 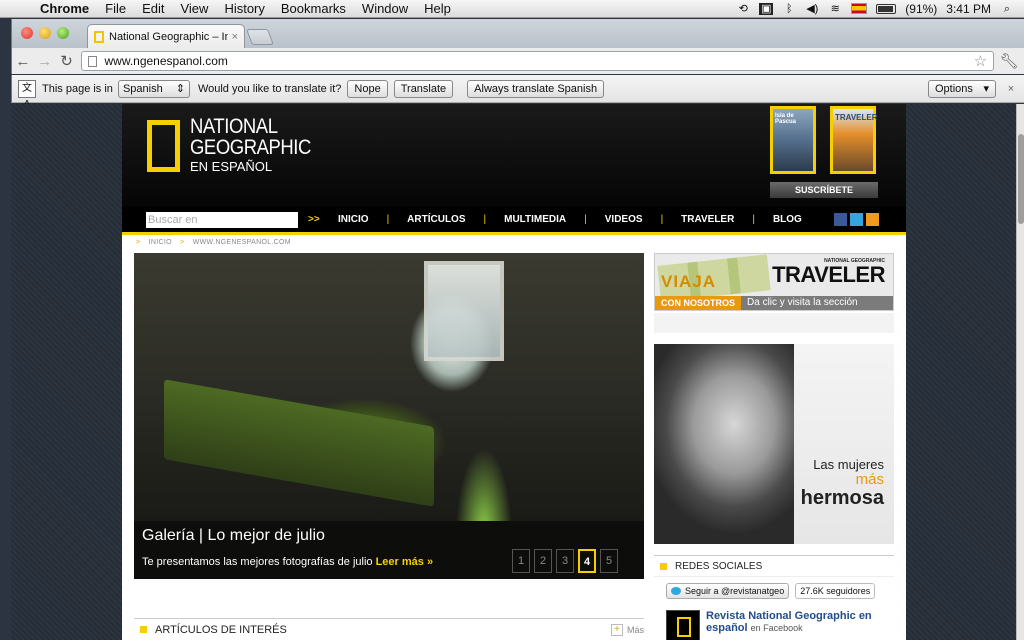 What do you see at coordinates (962, 88) in the screenshot?
I see `options-dropdown: Options ▾` at bounding box center [962, 88].